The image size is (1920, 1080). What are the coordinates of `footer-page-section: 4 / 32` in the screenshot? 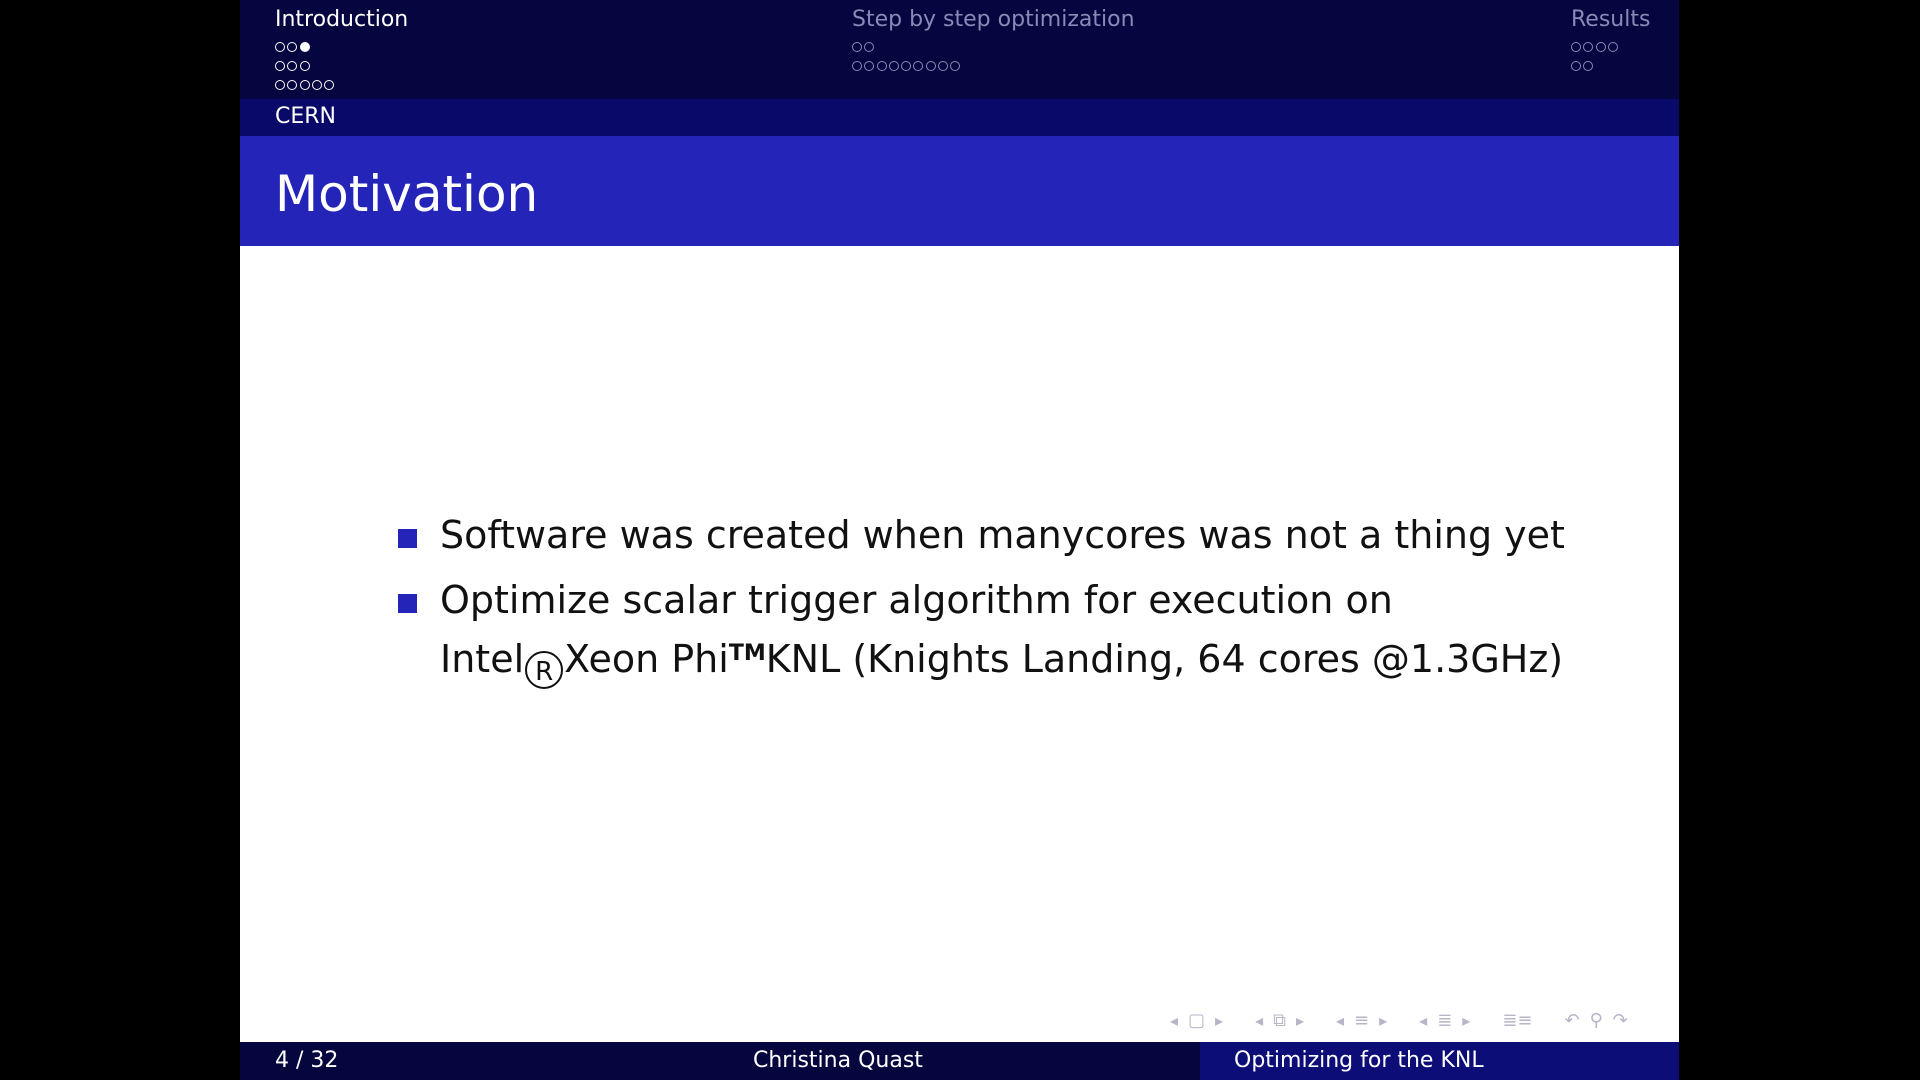 It's located at (495, 1061).